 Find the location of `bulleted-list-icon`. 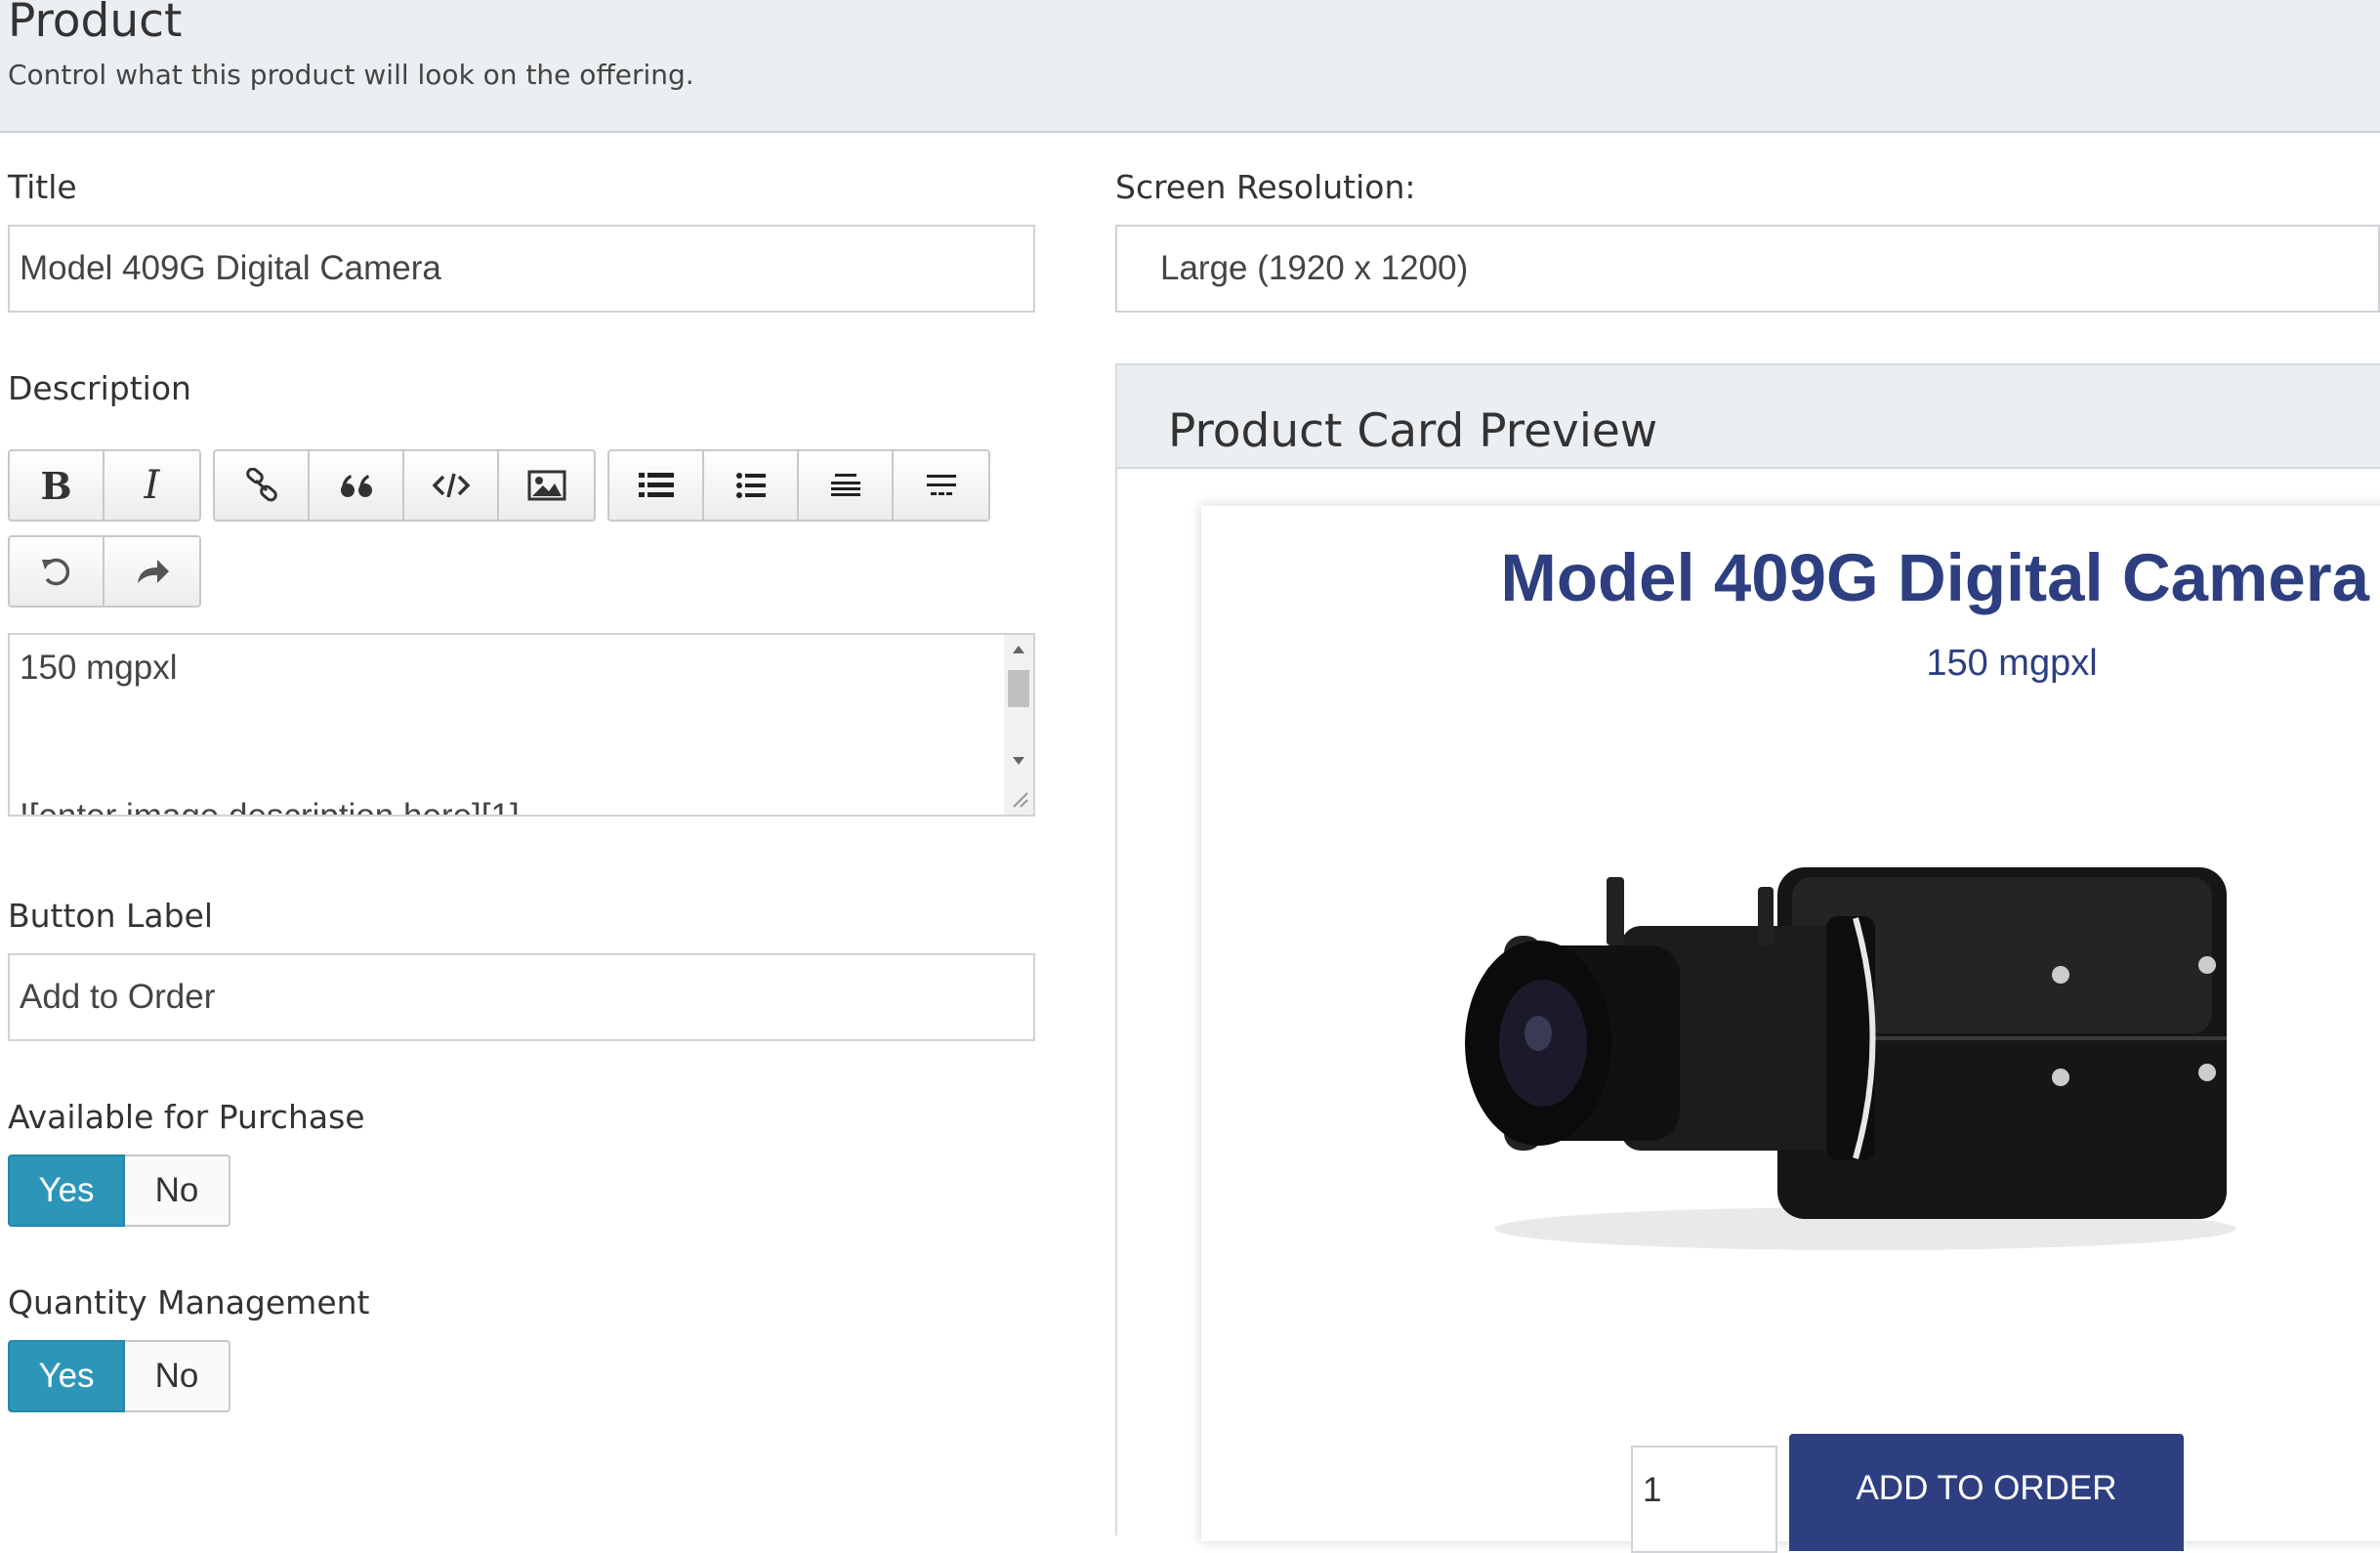

bulleted-list-icon is located at coordinates (750, 485).